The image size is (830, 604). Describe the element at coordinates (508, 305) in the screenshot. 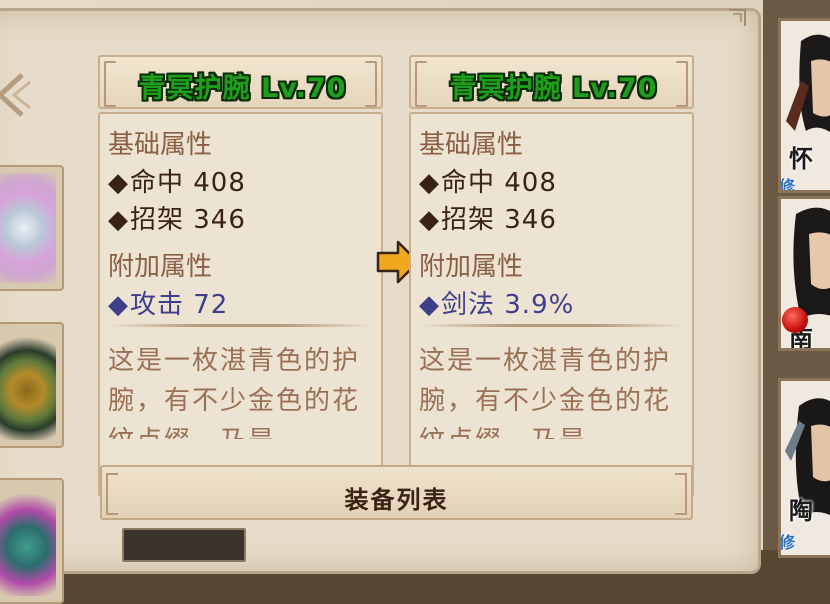

I see `attribute-text: 剑法 3.9%` at that location.